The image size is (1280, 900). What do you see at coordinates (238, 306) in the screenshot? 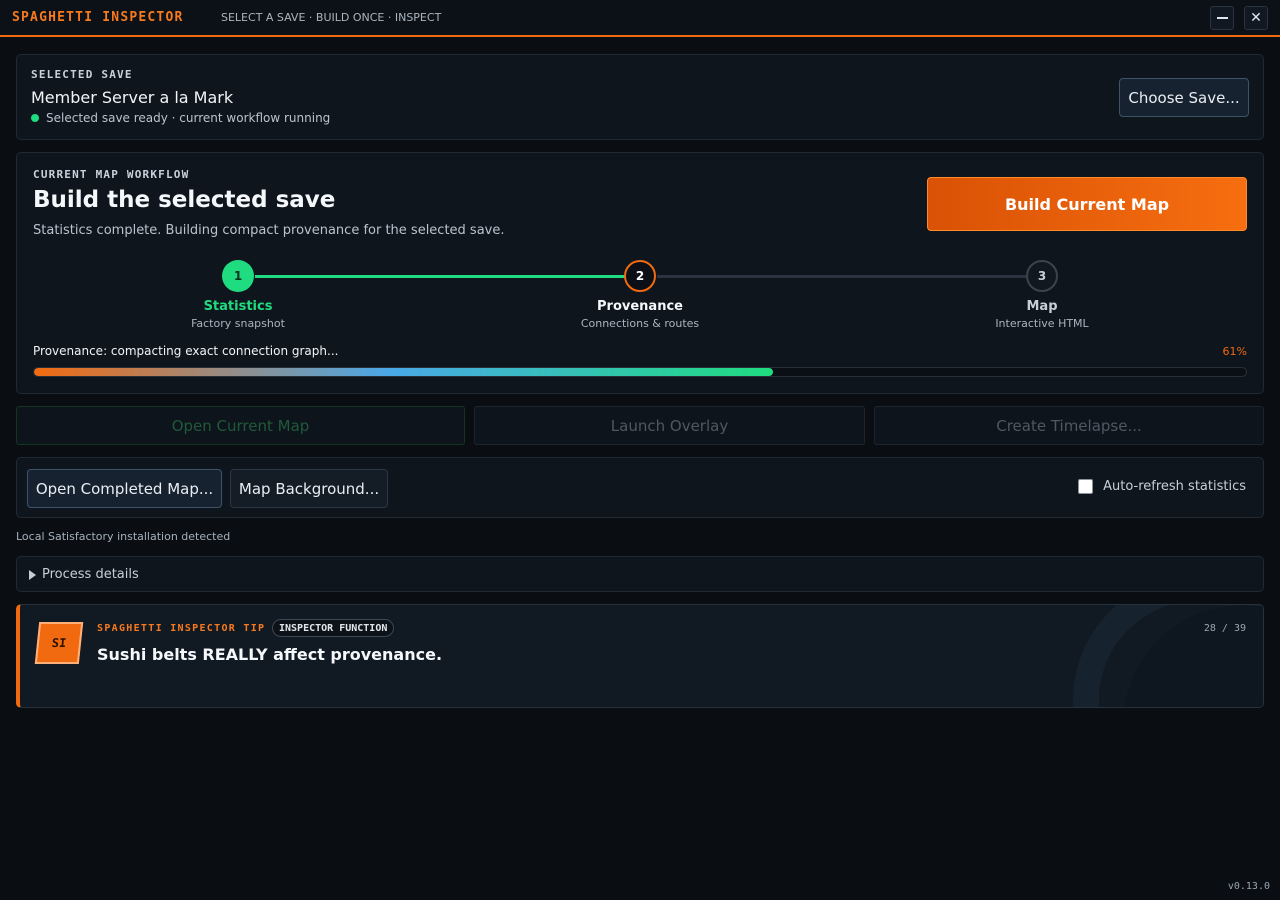
I see `step-1-label: Statistics` at bounding box center [238, 306].